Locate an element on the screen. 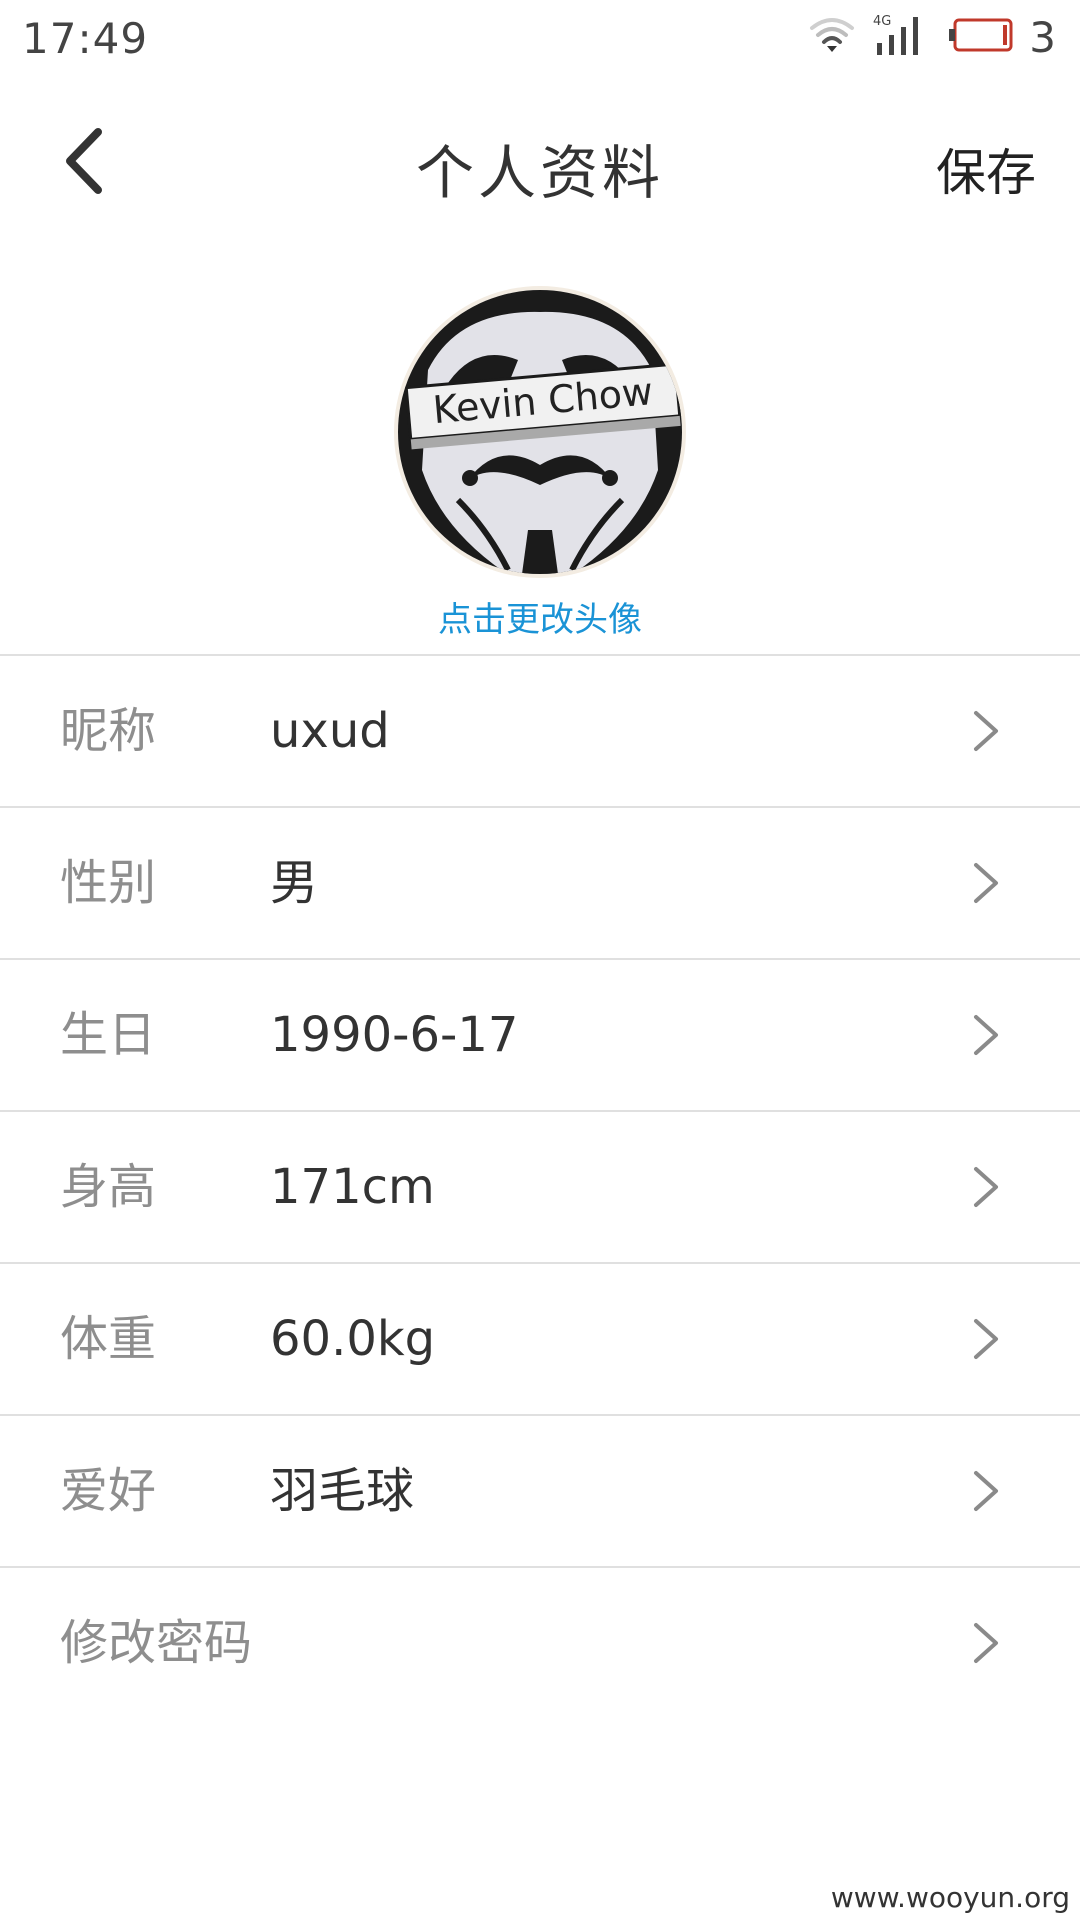  weight-value: 60.0kg is located at coordinates (353, 1339).